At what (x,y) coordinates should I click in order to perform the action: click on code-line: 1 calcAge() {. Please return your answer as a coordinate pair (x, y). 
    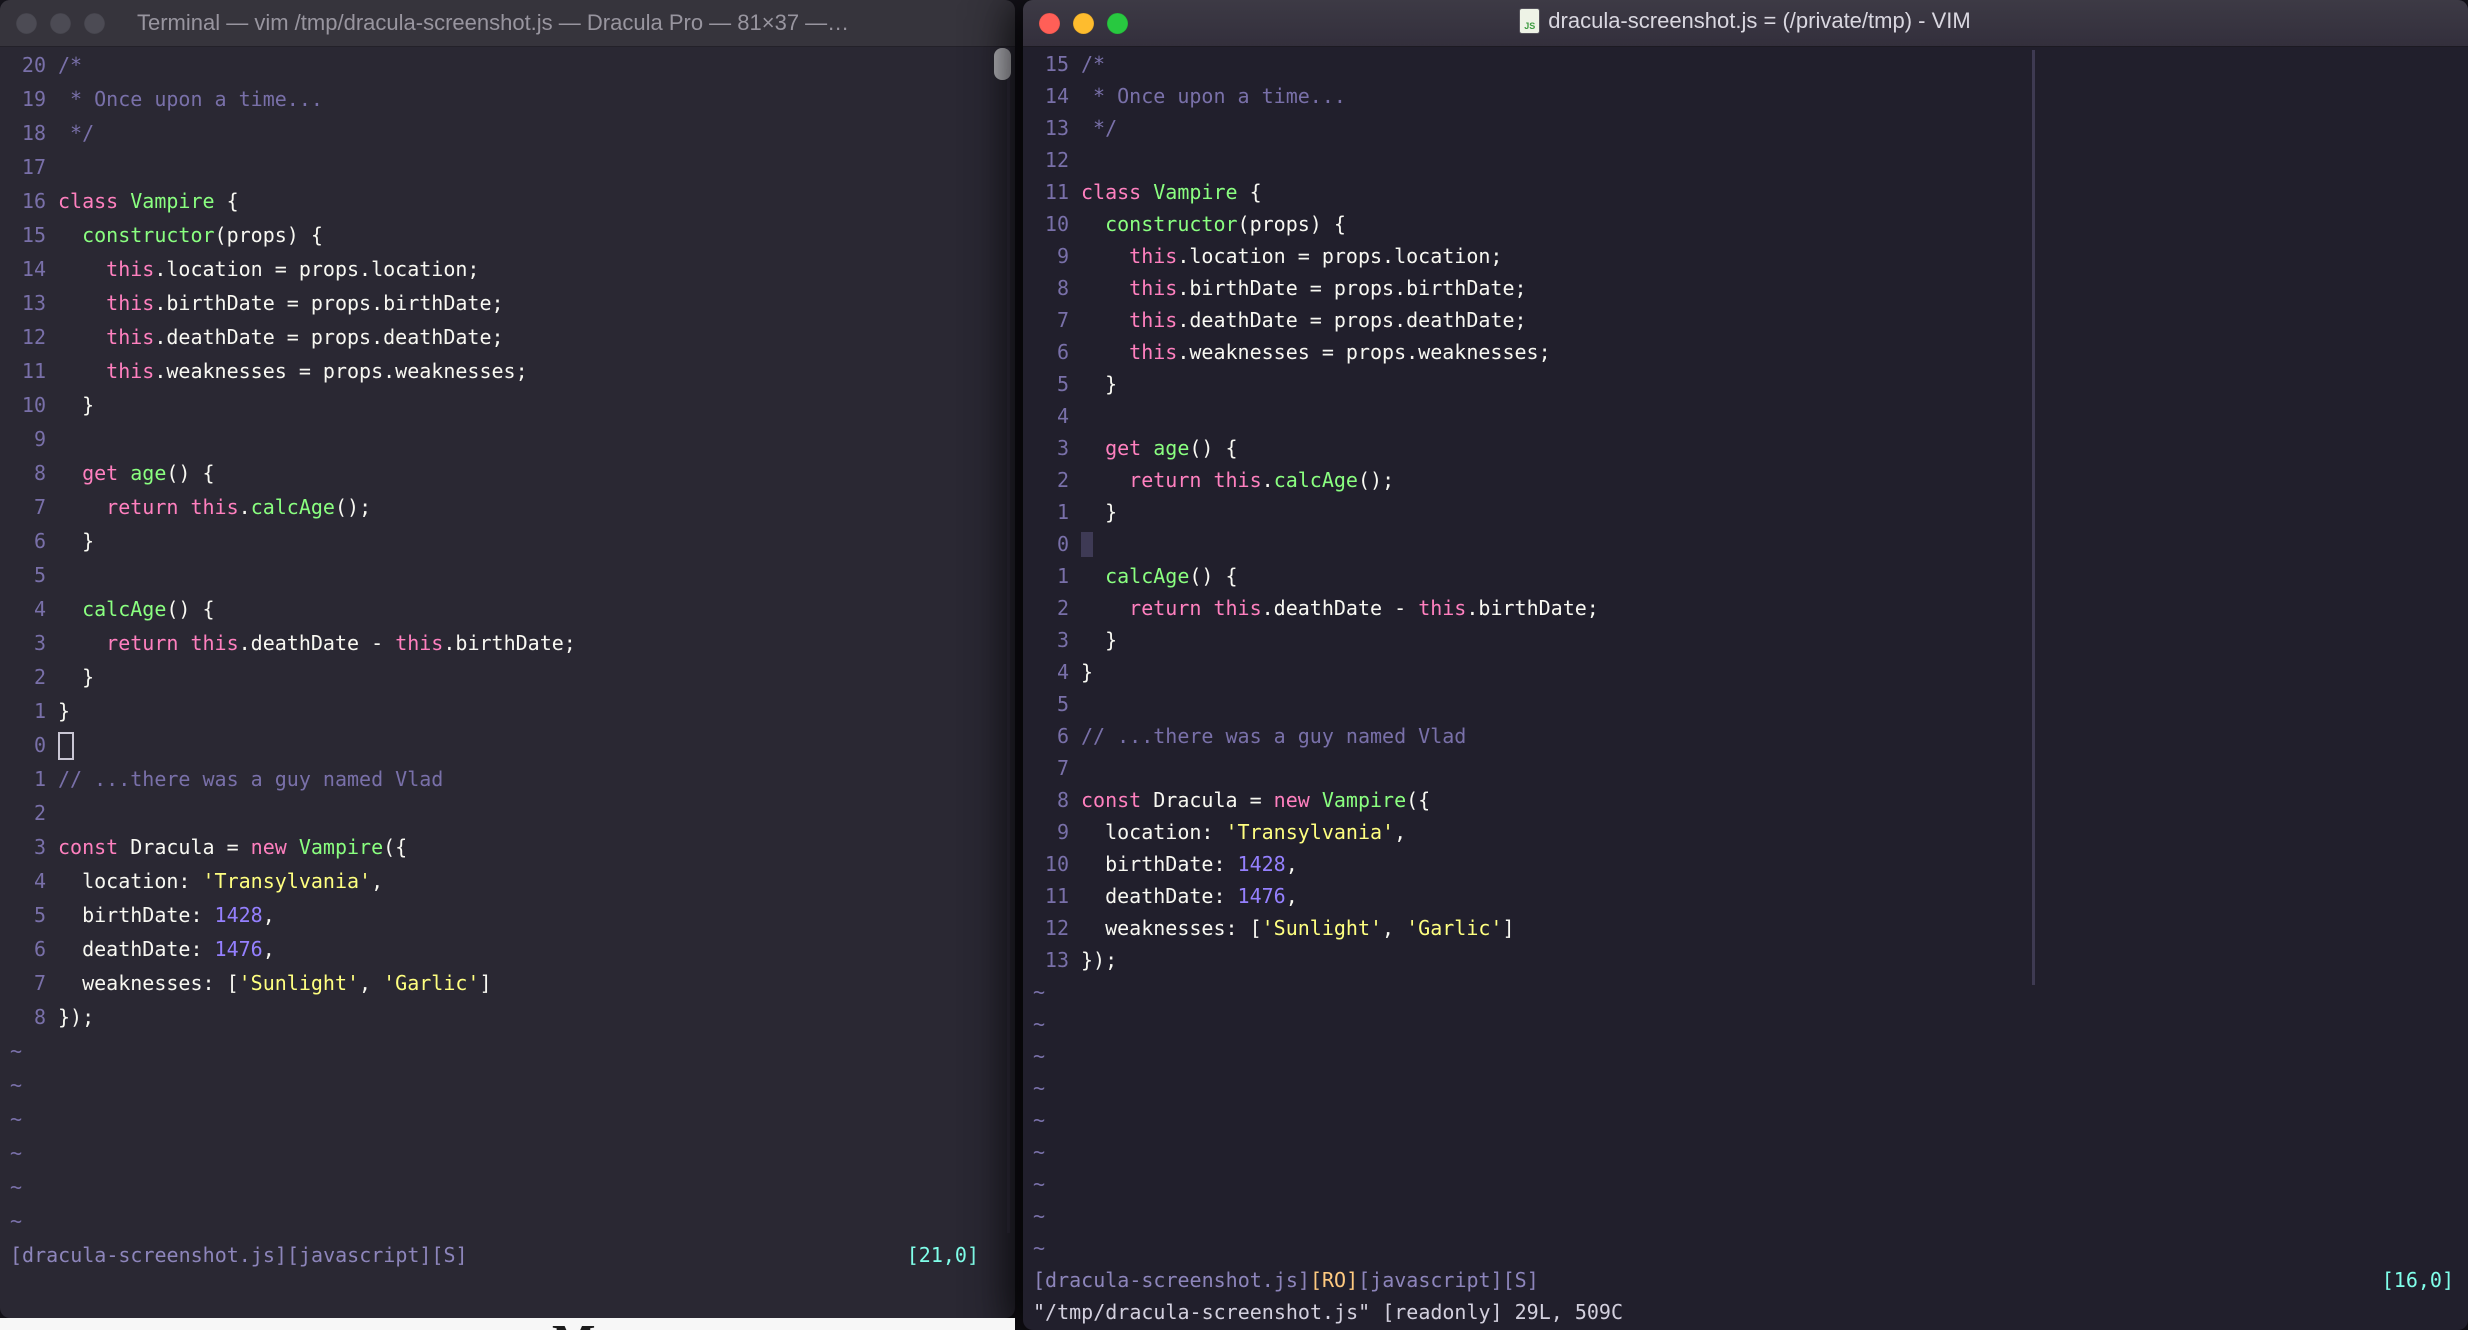
    Looking at the image, I should click on (1750, 576).